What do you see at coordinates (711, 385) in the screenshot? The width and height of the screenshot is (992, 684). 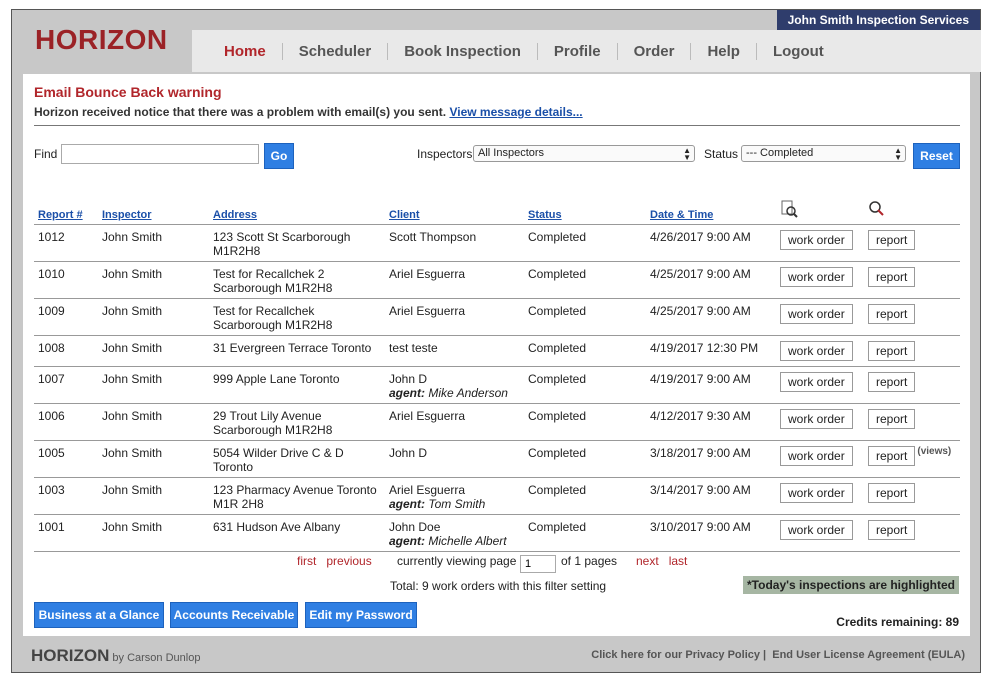 I see `date-time: 4/19/2017 9:00 AM` at bounding box center [711, 385].